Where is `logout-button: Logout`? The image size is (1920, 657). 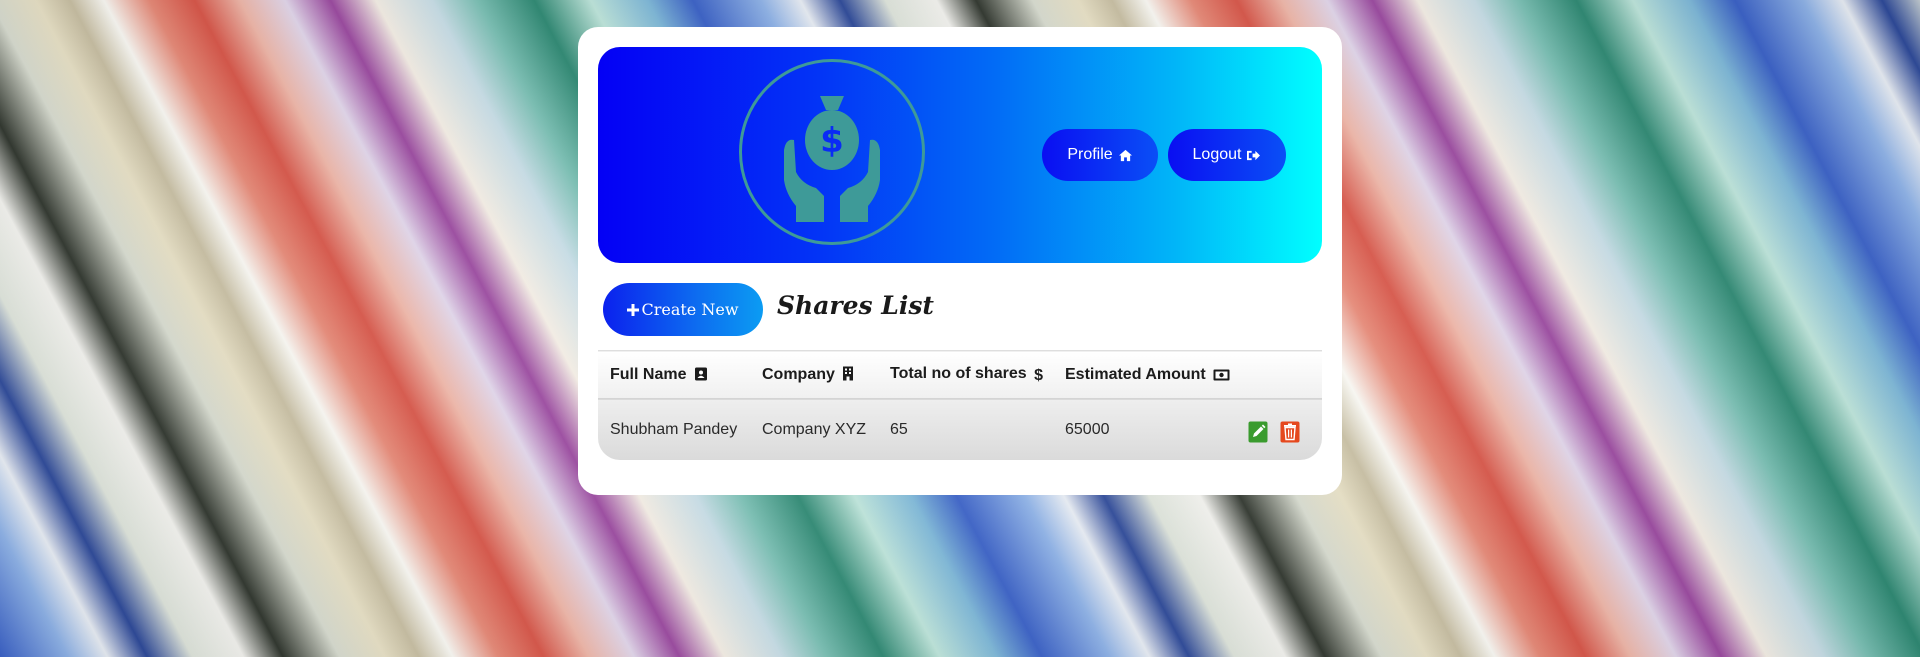
logout-button: Logout is located at coordinates (1227, 155).